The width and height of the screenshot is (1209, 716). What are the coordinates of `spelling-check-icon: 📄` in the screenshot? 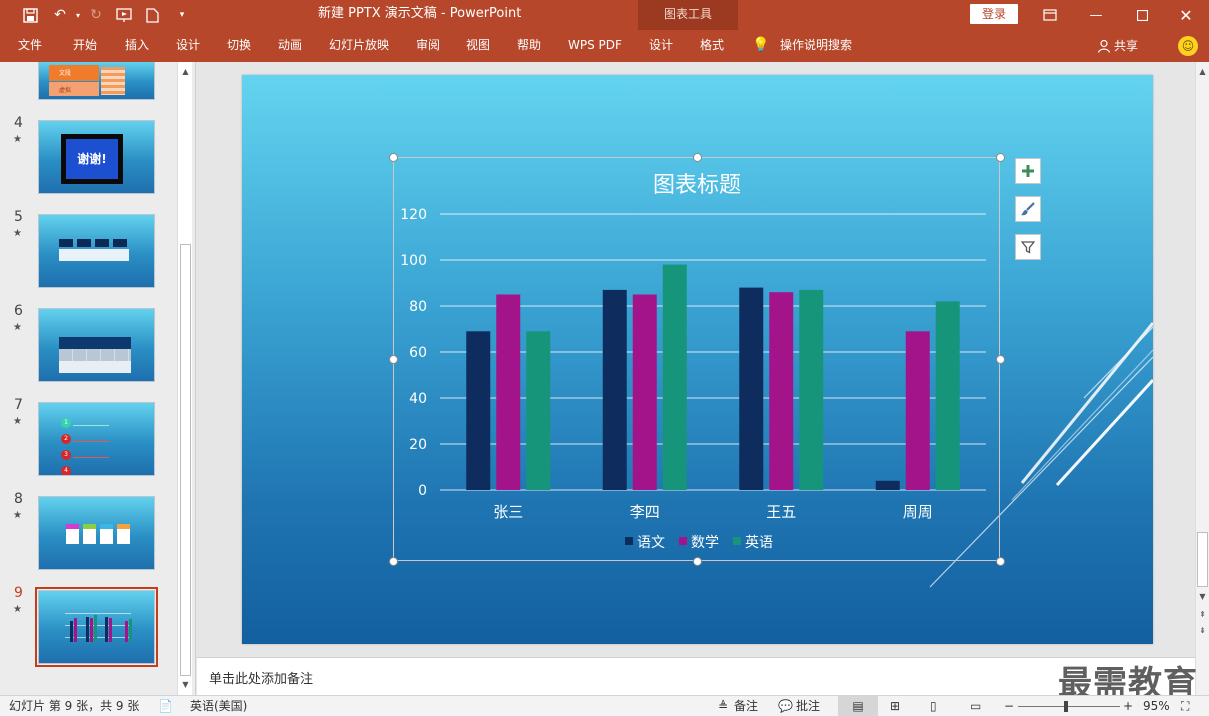 It's located at (165, 706).